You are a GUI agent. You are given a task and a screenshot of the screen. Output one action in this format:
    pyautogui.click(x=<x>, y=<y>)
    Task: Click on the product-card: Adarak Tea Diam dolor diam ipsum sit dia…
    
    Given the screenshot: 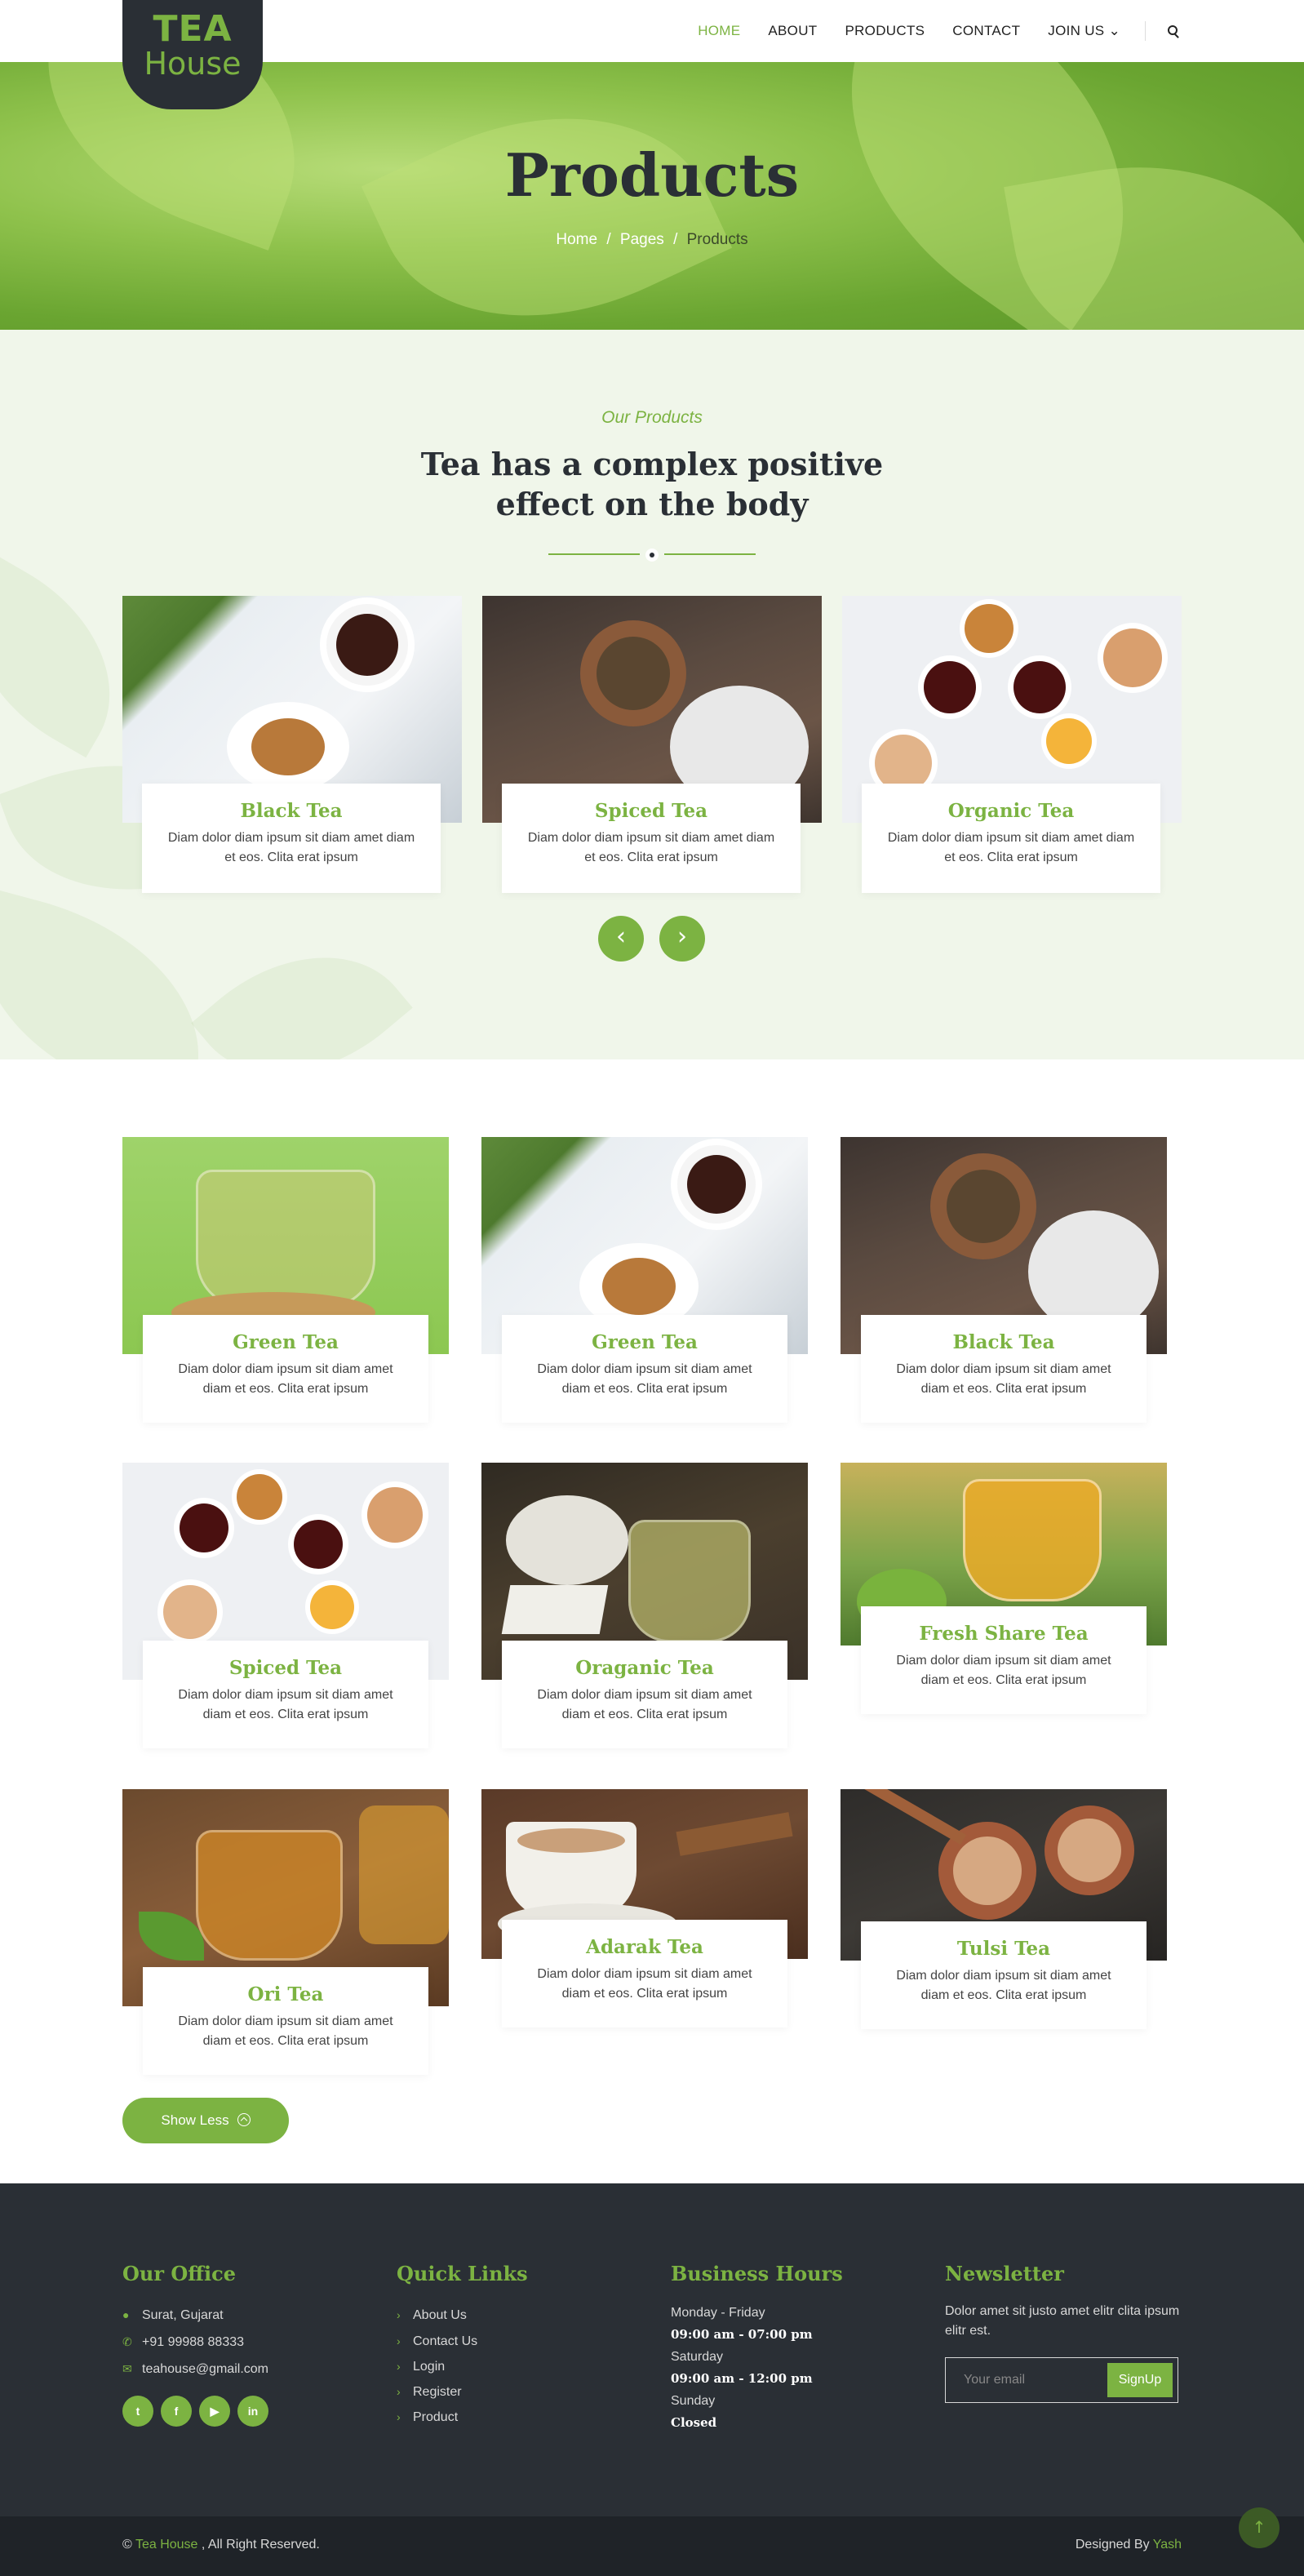 What is the action you would take?
    pyautogui.click(x=644, y=1934)
    